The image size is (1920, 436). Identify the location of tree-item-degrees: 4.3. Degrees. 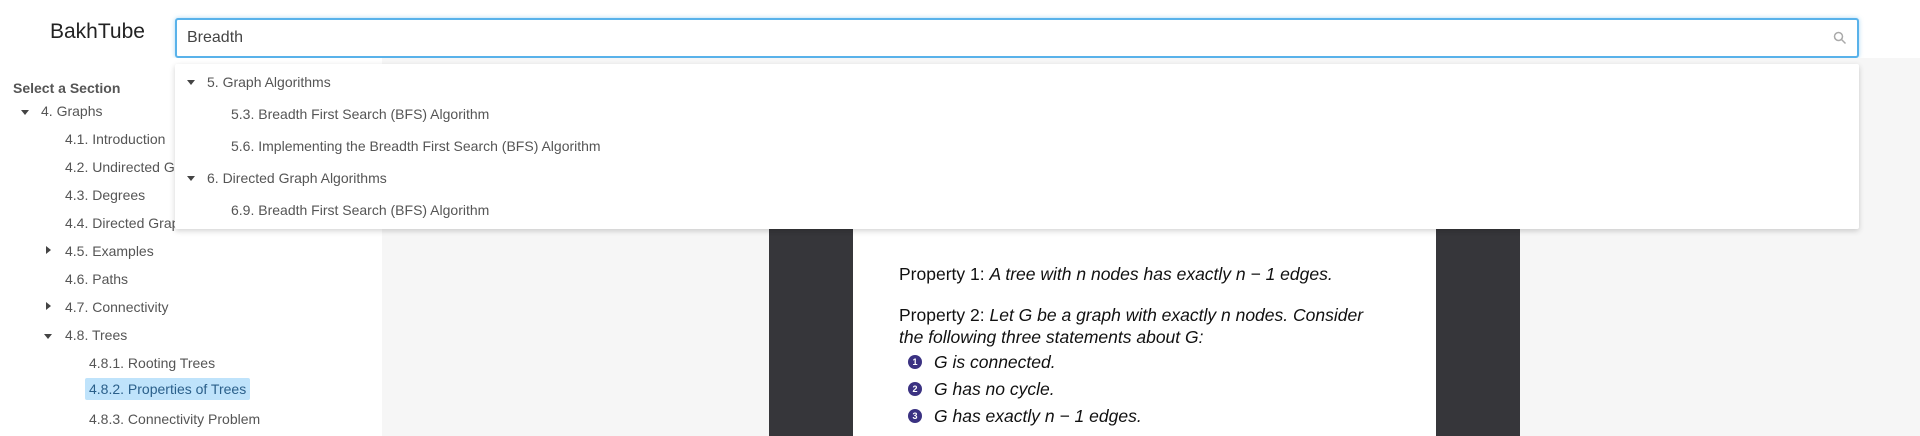
(105, 195).